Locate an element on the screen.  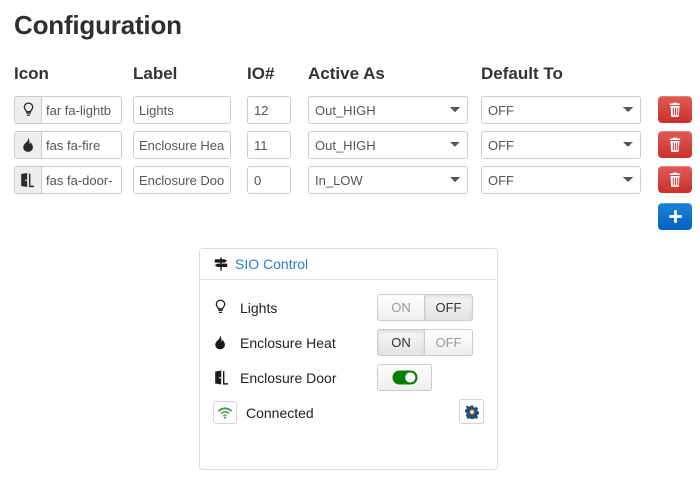
gear-icon is located at coordinates (471, 412).